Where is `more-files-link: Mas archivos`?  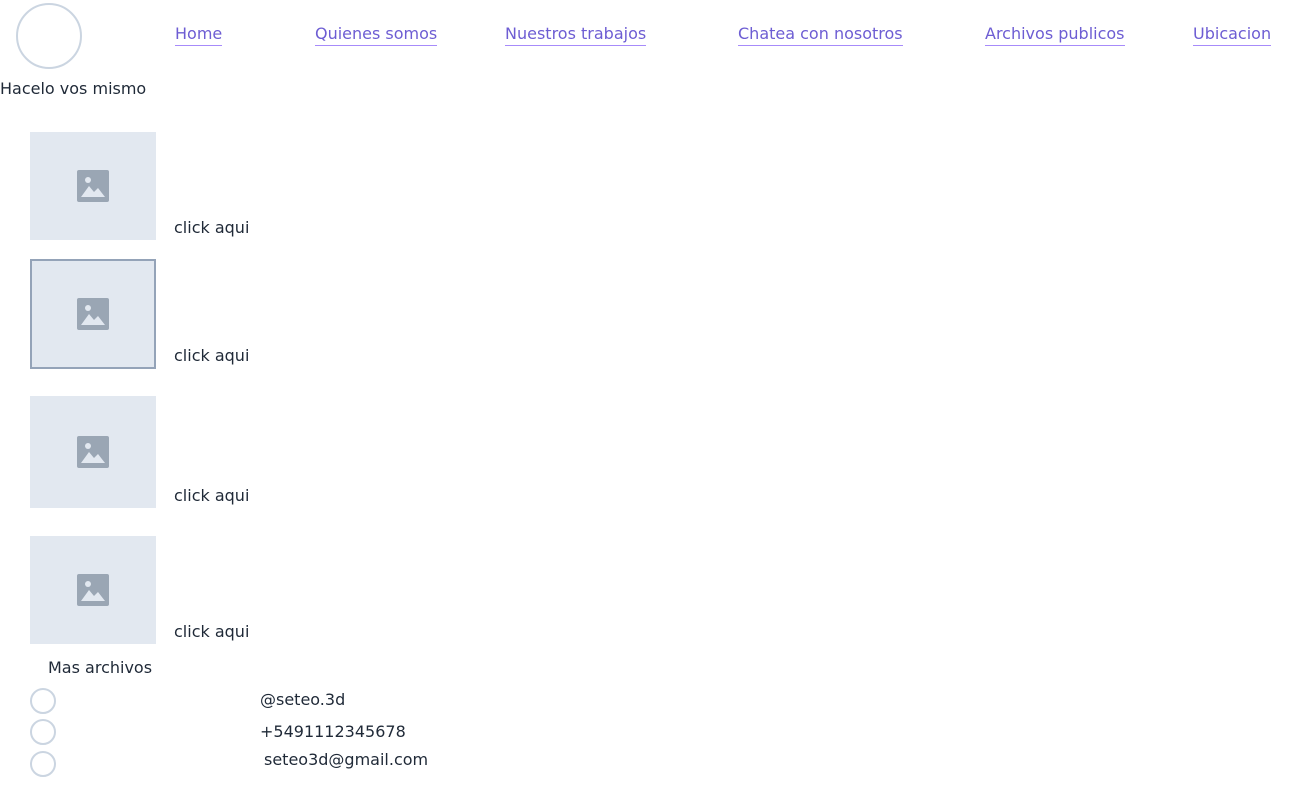 more-files-link: Mas archivos is located at coordinates (100, 668).